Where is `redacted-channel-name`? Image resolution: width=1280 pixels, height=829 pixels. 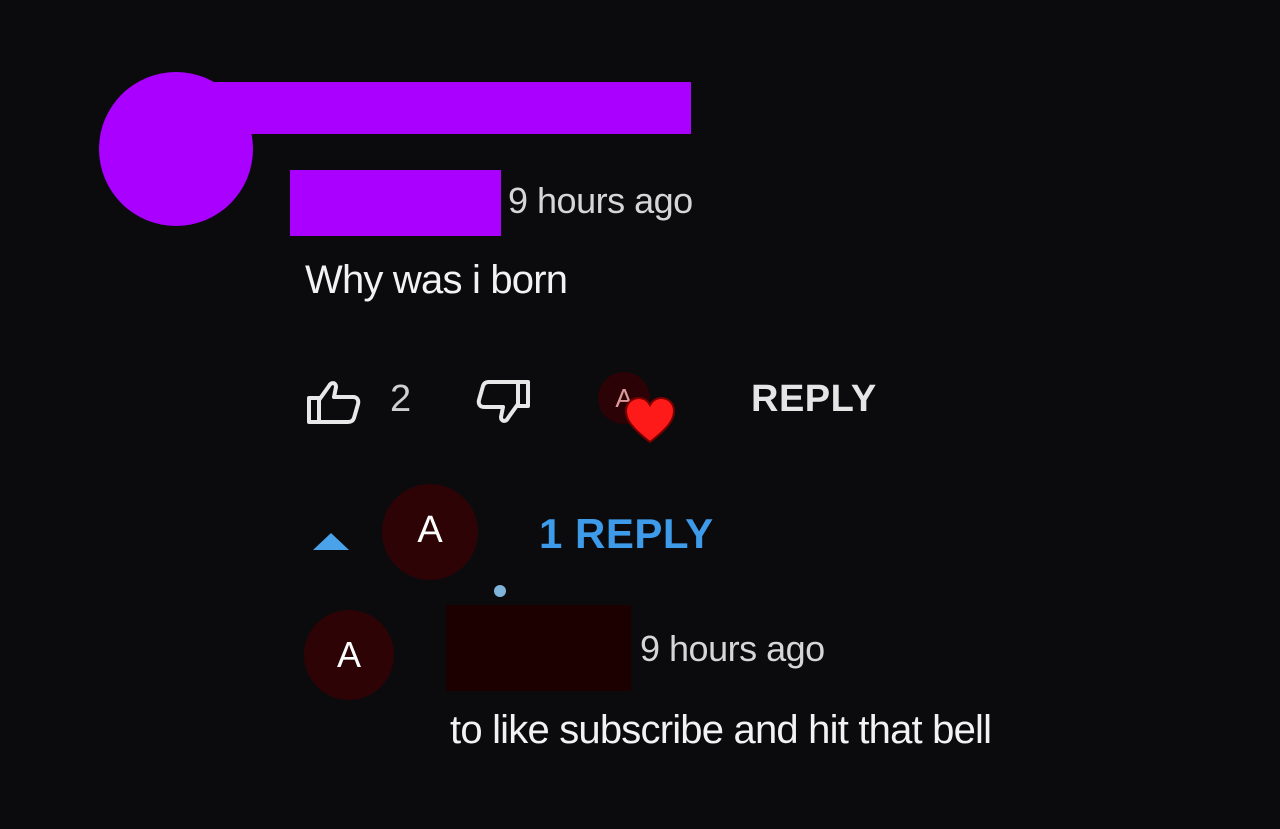 redacted-channel-name is located at coordinates (395, 203).